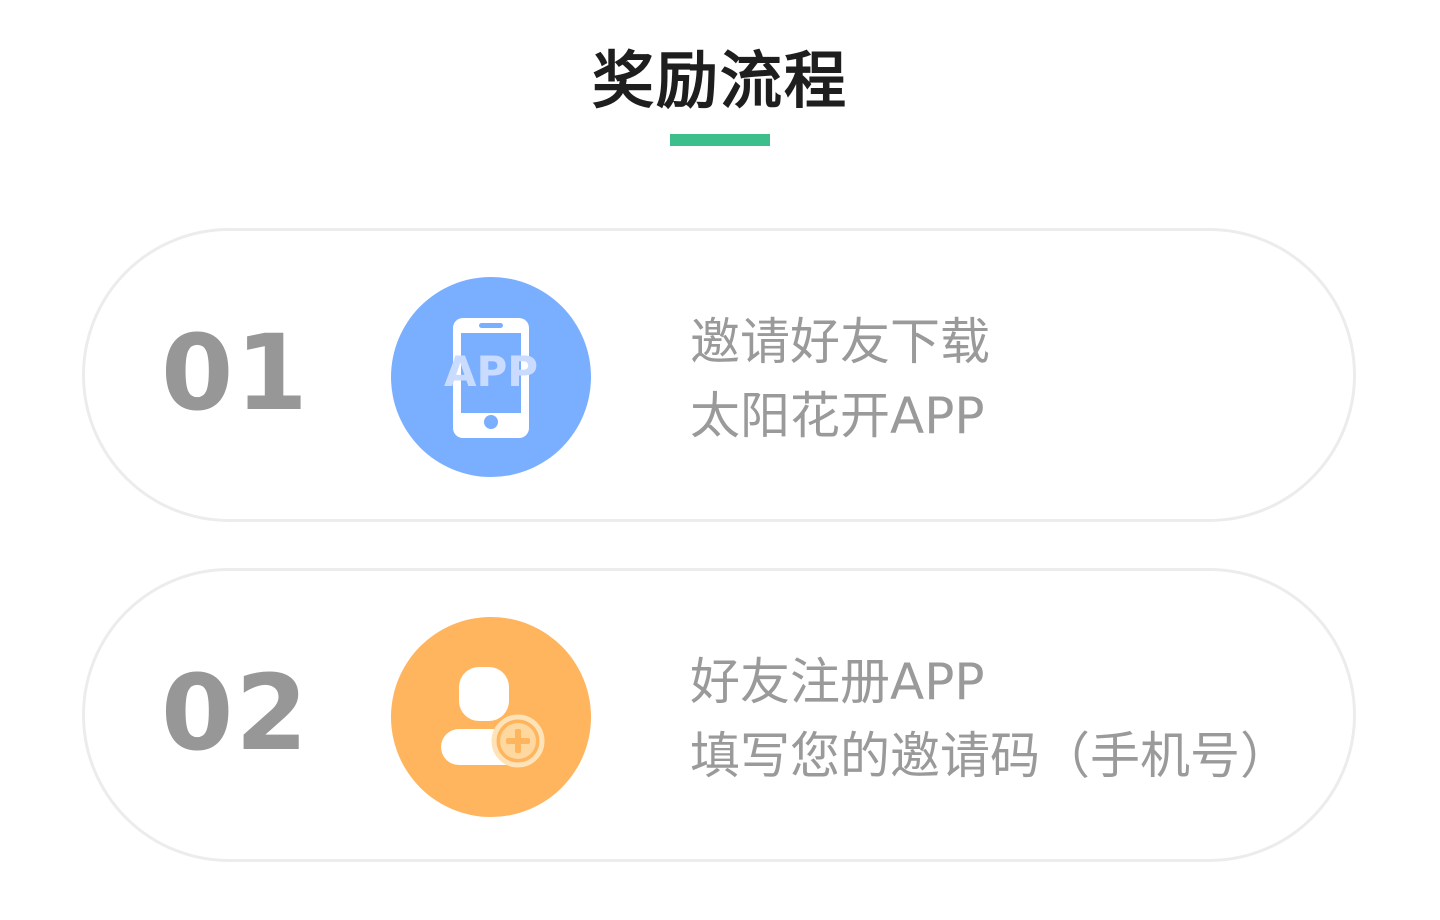 The height and width of the screenshot is (920, 1440). I want to click on step-line-1: 邀请好友下载, so click(840, 342).